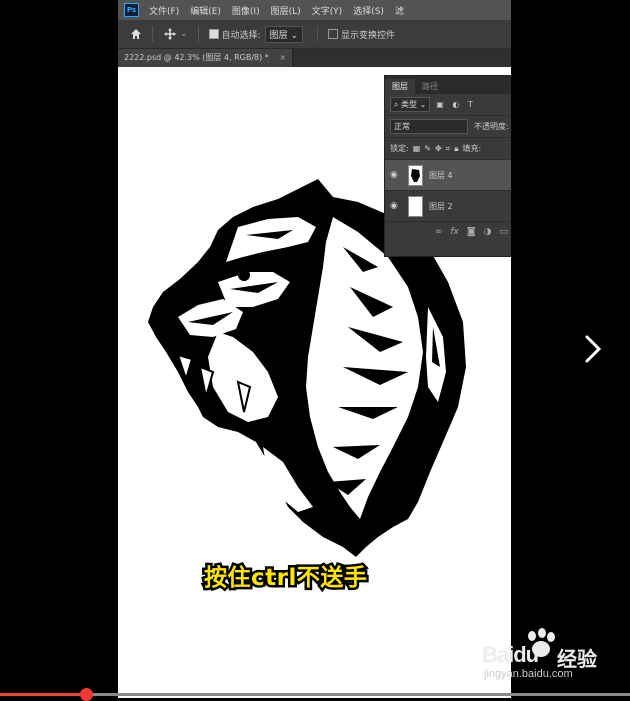 The image size is (630, 701). I want to click on adjustment-filter-icon: ◐, so click(455, 104).